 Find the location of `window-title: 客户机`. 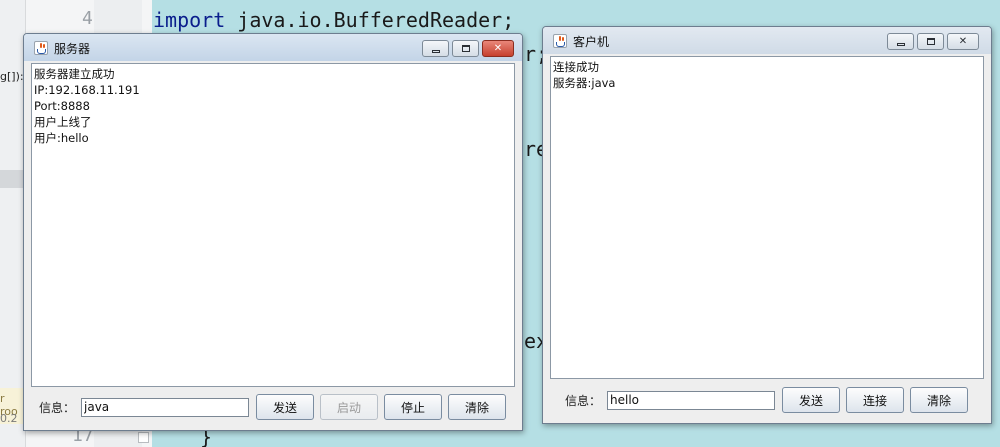

window-title: 客户机 is located at coordinates (591, 42).